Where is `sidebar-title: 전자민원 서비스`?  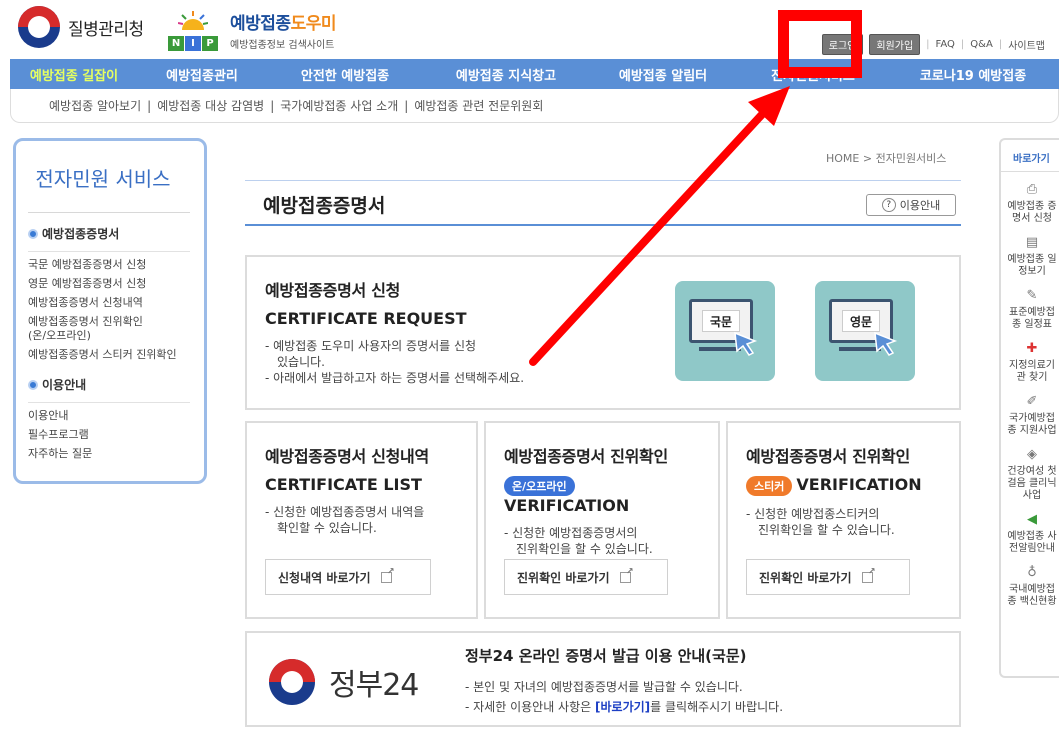
sidebar-title: 전자민원 서비스 is located at coordinates (109, 177).